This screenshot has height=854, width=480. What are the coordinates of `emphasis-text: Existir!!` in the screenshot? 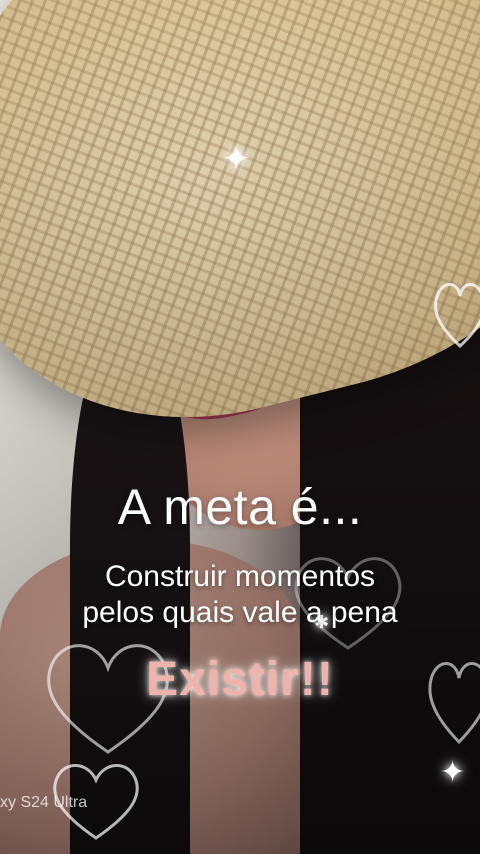 It's located at (240, 679).